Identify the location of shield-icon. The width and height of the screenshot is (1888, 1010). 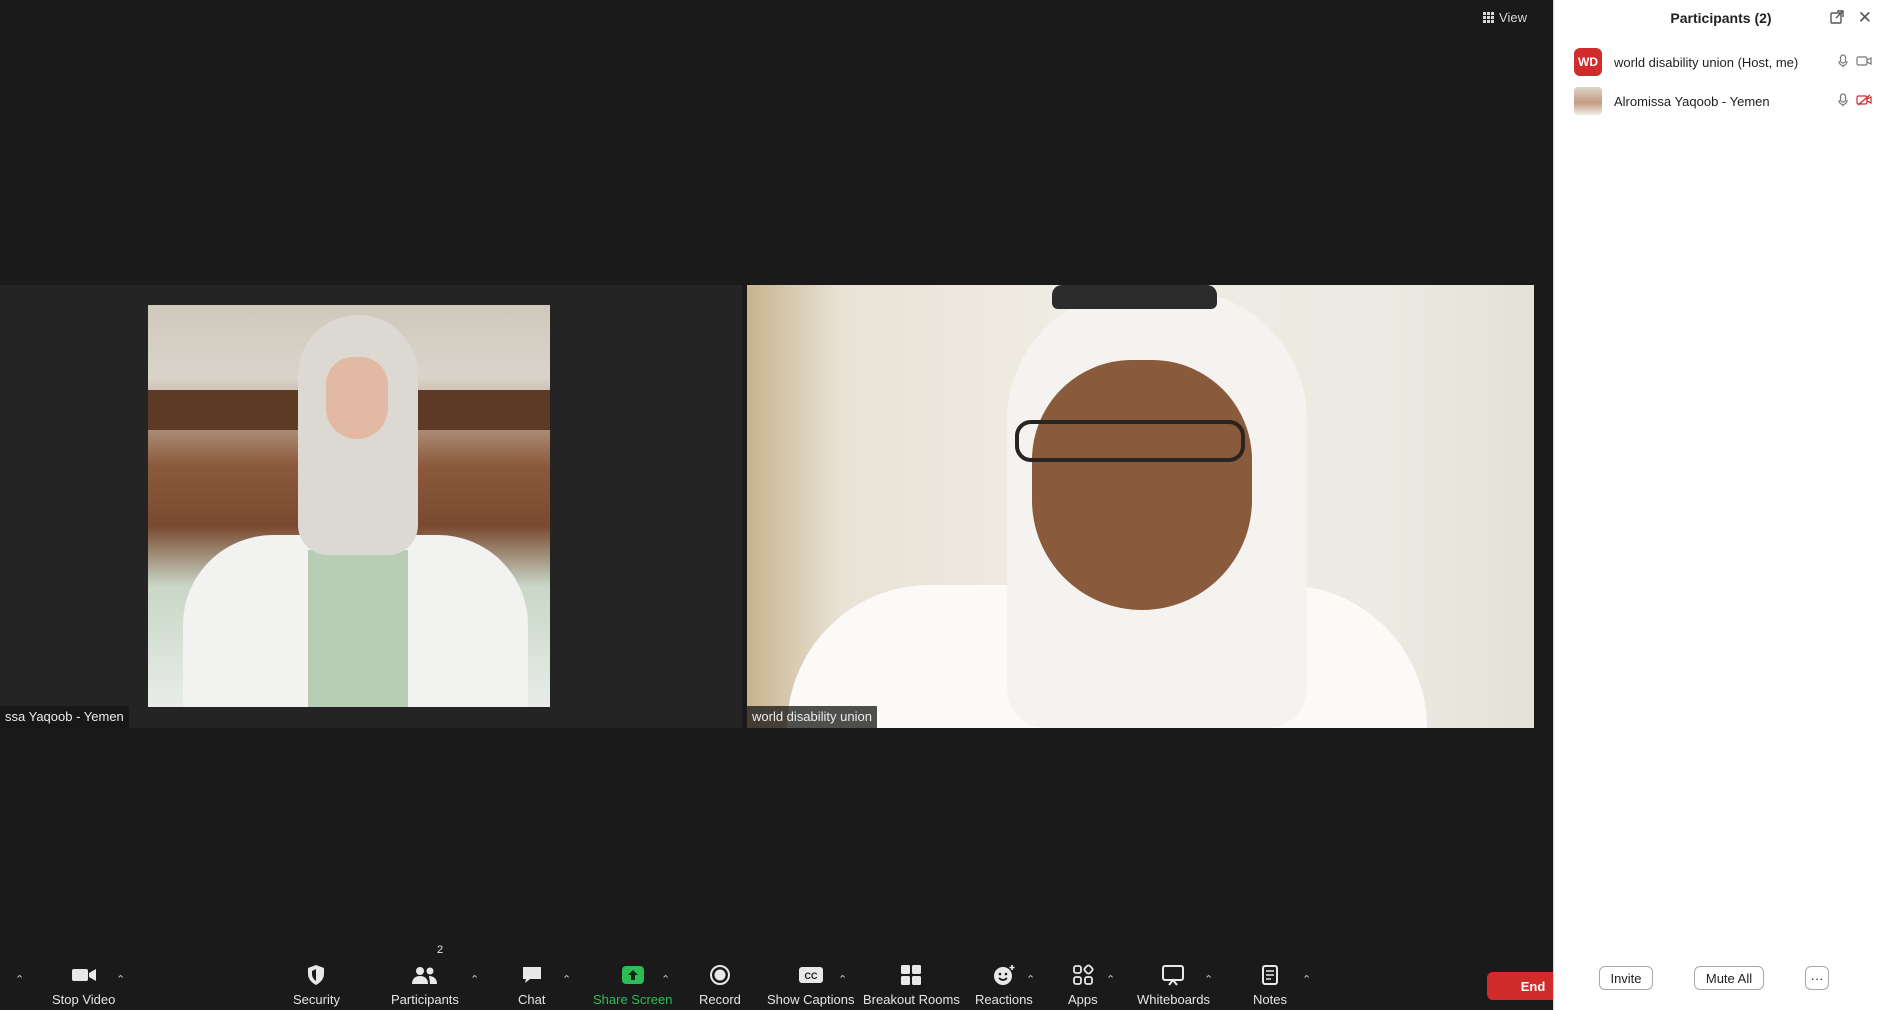
(316, 975).